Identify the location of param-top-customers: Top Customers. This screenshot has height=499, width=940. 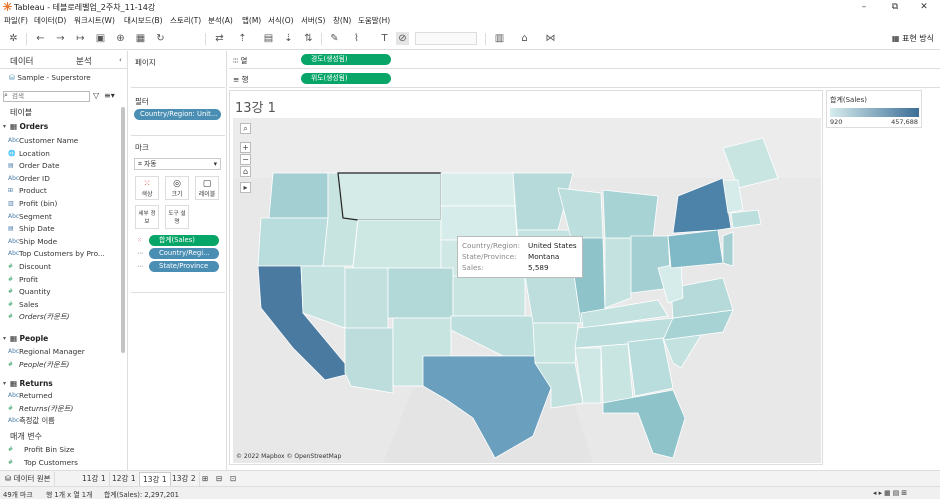
(51, 462).